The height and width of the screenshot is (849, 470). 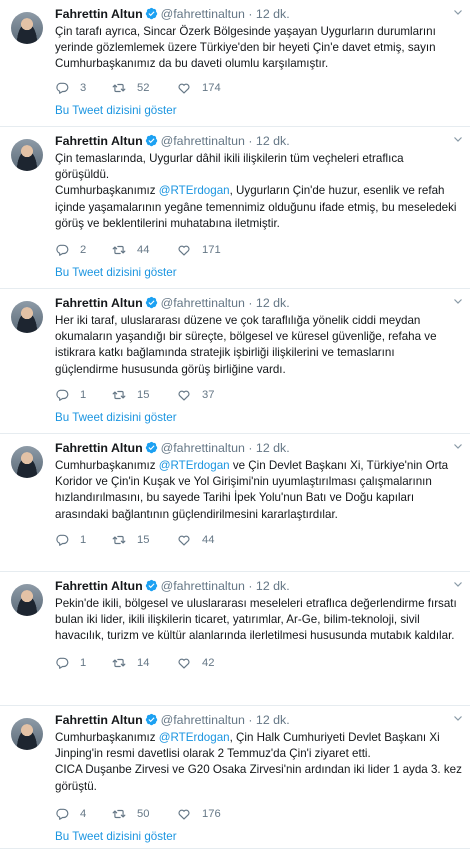 What do you see at coordinates (70, 88) in the screenshot?
I see `reply-button: 3` at bounding box center [70, 88].